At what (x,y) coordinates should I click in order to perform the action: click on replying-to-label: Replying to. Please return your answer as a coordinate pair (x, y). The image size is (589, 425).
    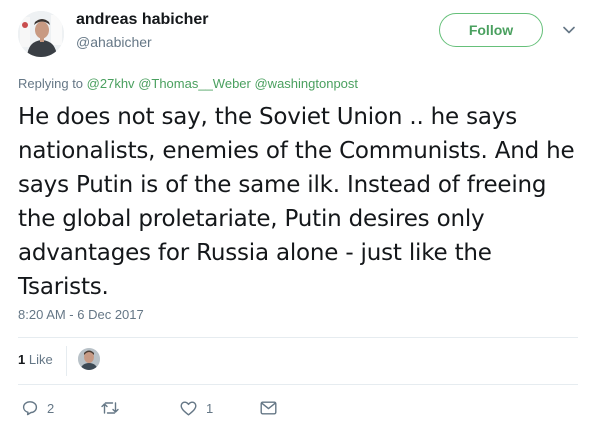
    Looking at the image, I should click on (51, 83).